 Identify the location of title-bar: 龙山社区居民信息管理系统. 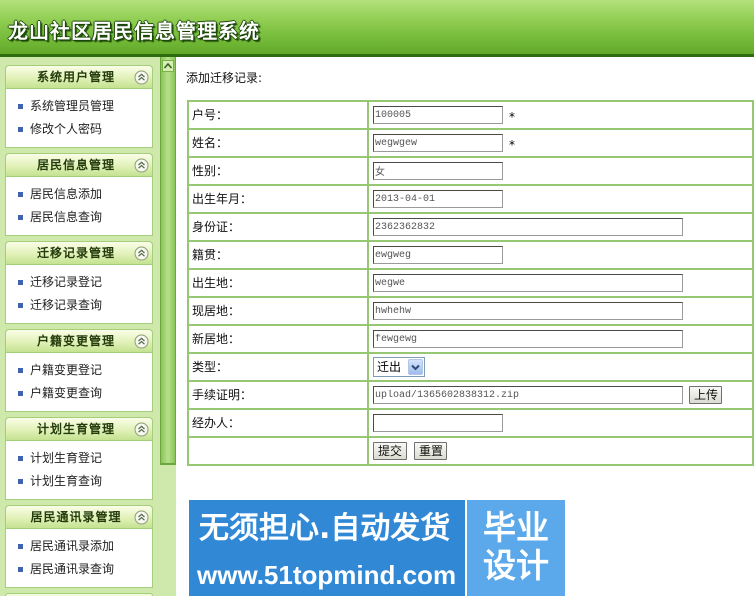
(377, 27).